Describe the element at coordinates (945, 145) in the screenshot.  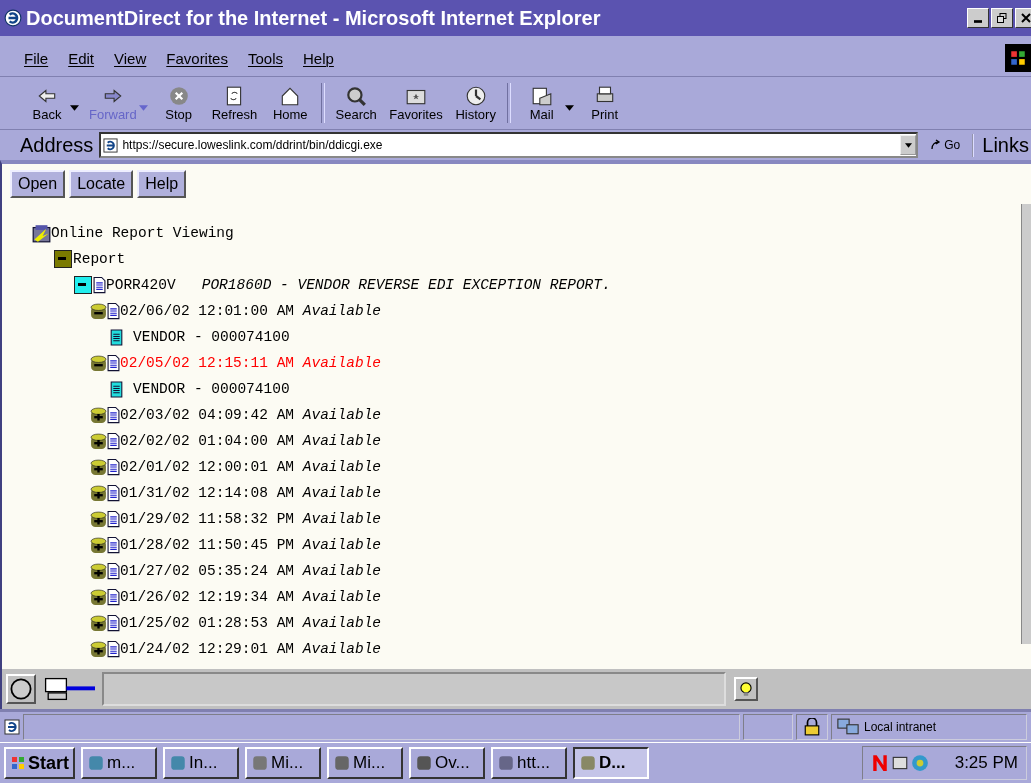
I see `go-button: Go` at that location.